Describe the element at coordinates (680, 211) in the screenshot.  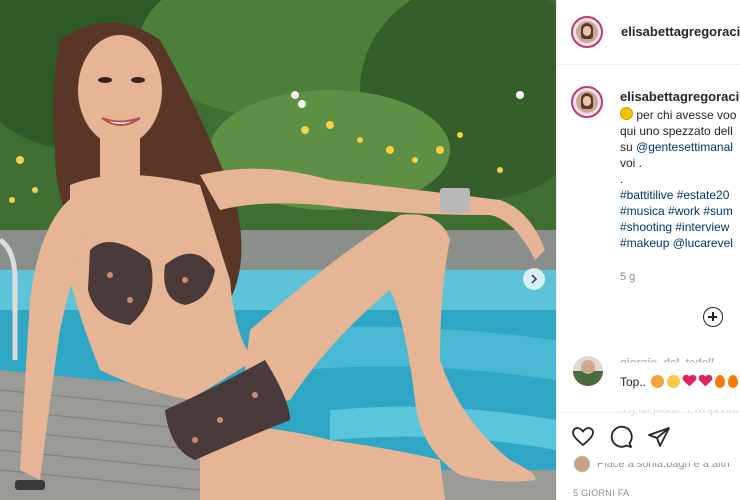
I see `hashtags-line-2: #musica #work #sum` at that location.